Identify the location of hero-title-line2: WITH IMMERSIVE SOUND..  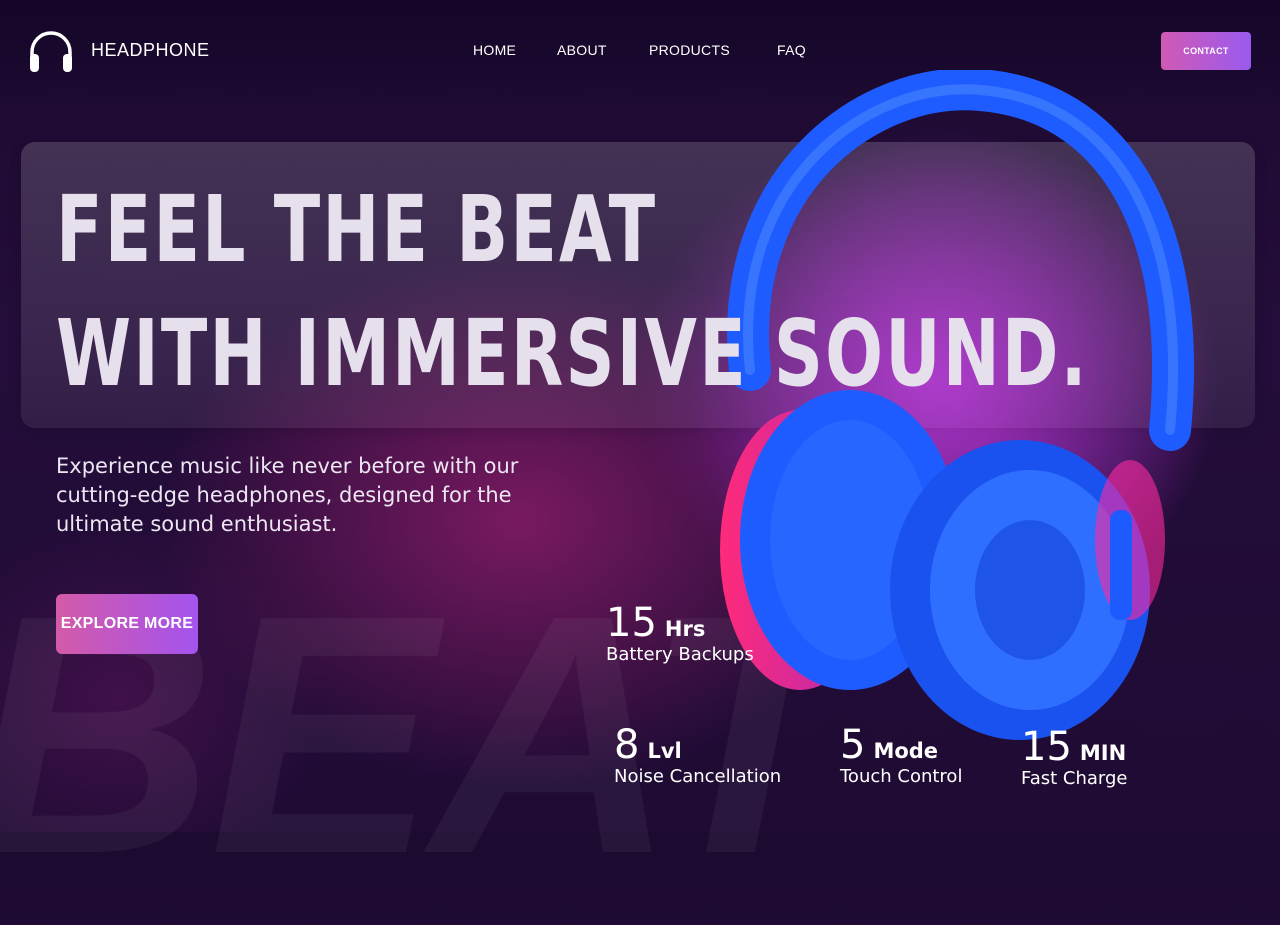
(572, 353).